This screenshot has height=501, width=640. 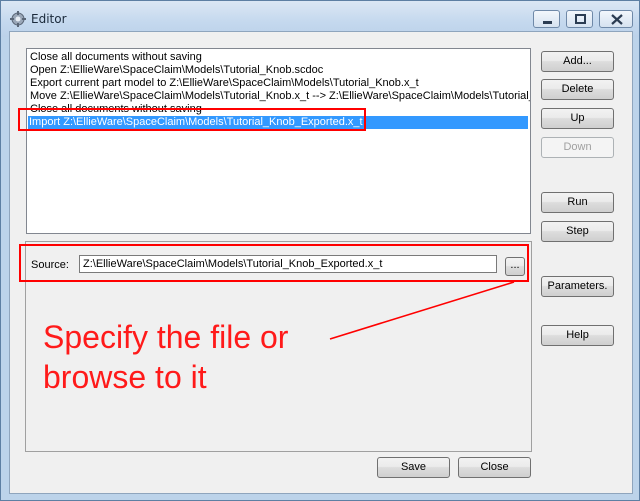 I want to click on source-label: Source:, so click(x=50, y=265).